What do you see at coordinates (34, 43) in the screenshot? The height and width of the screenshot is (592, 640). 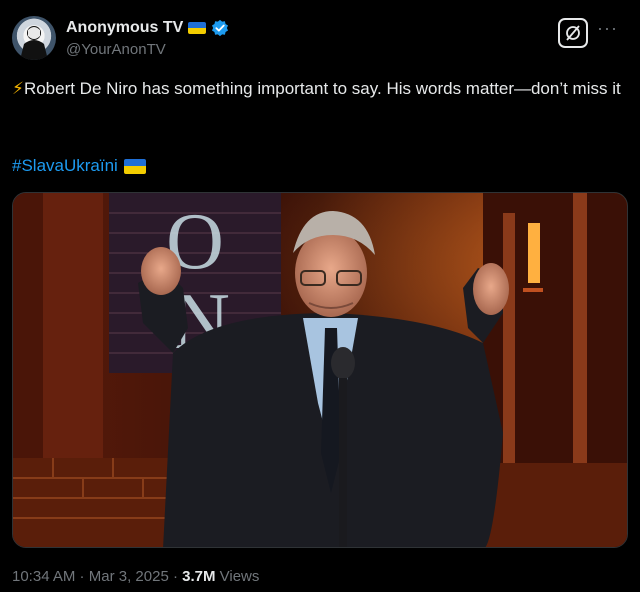 I see `anonymous-mask-icon` at bounding box center [34, 43].